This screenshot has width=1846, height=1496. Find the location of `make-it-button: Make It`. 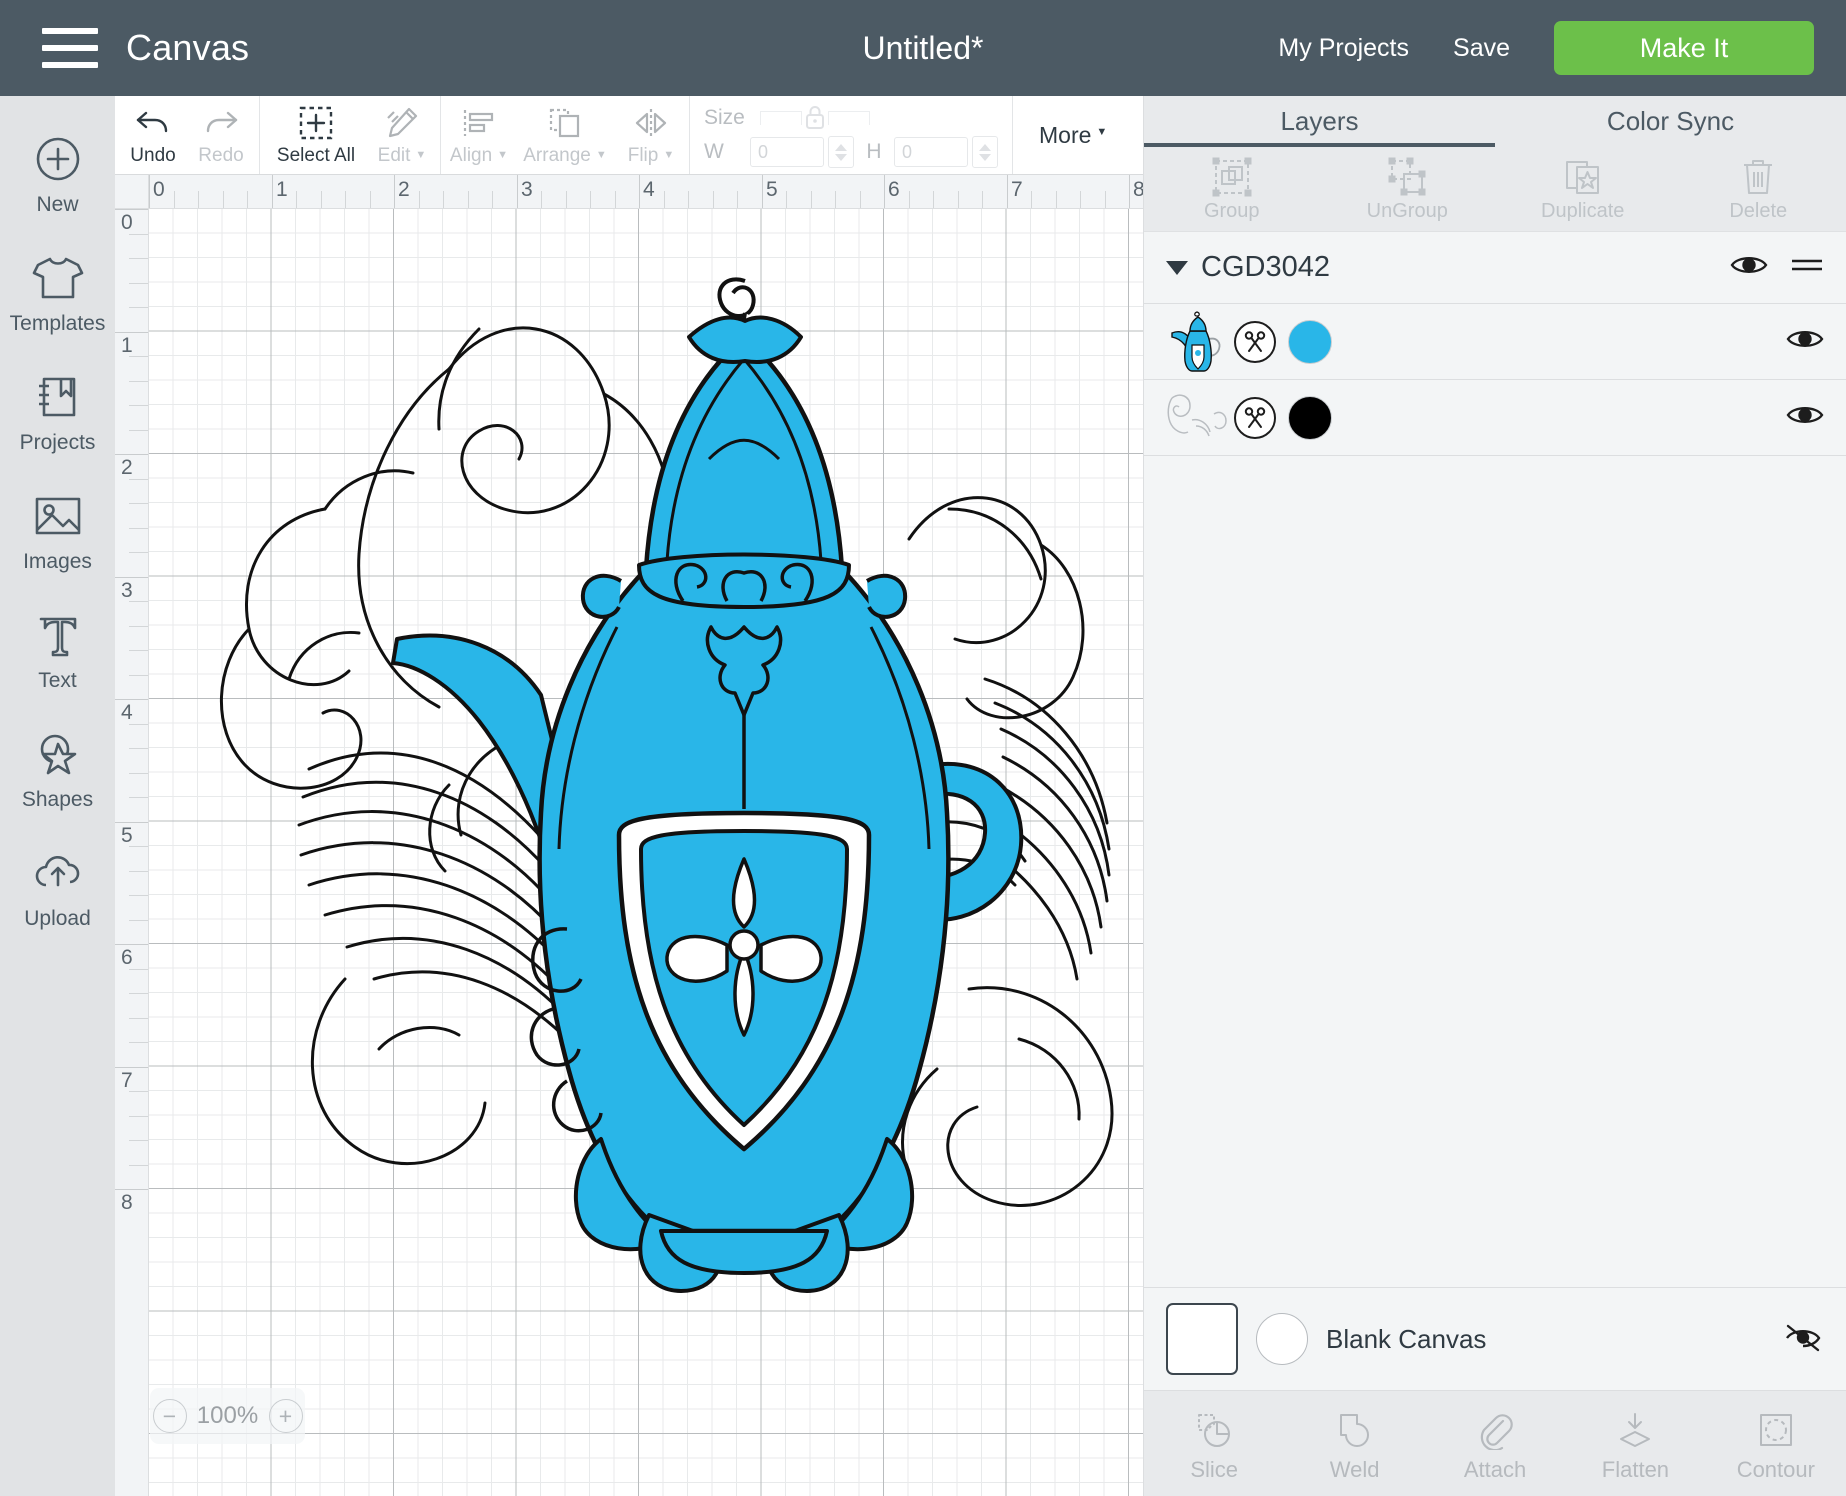

make-it-button: Make It is located at coordinates (1684, 48).